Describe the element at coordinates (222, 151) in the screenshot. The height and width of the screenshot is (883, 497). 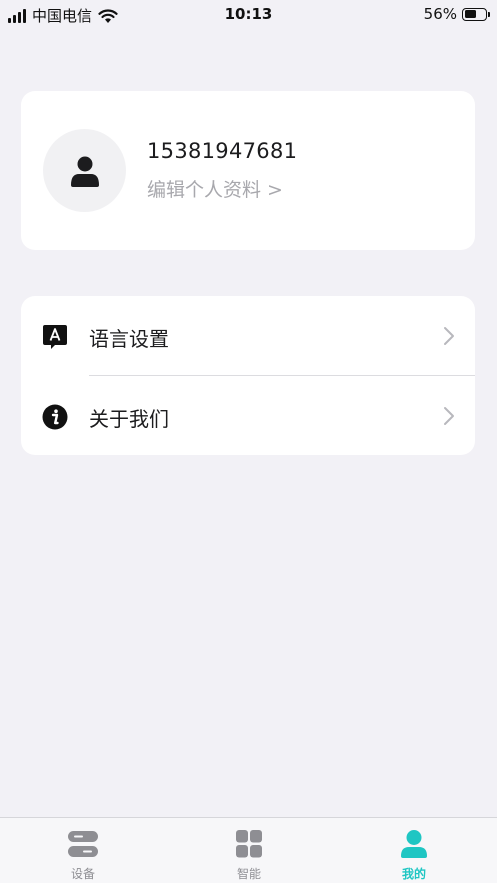
I see `phone-number: 15381947681` at that location.